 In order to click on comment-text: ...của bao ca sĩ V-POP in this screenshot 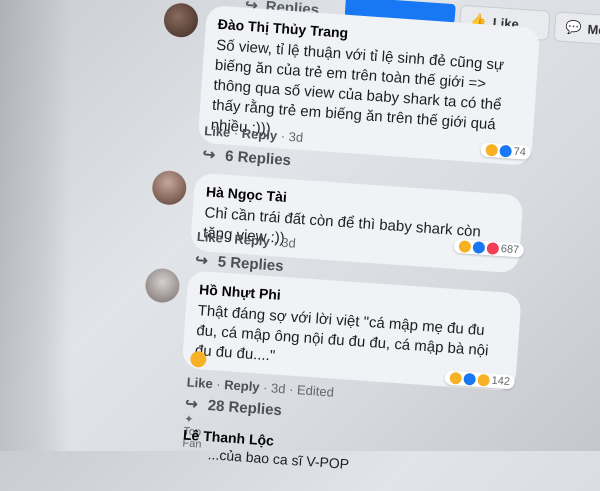, I will do `click(278, 459)`.